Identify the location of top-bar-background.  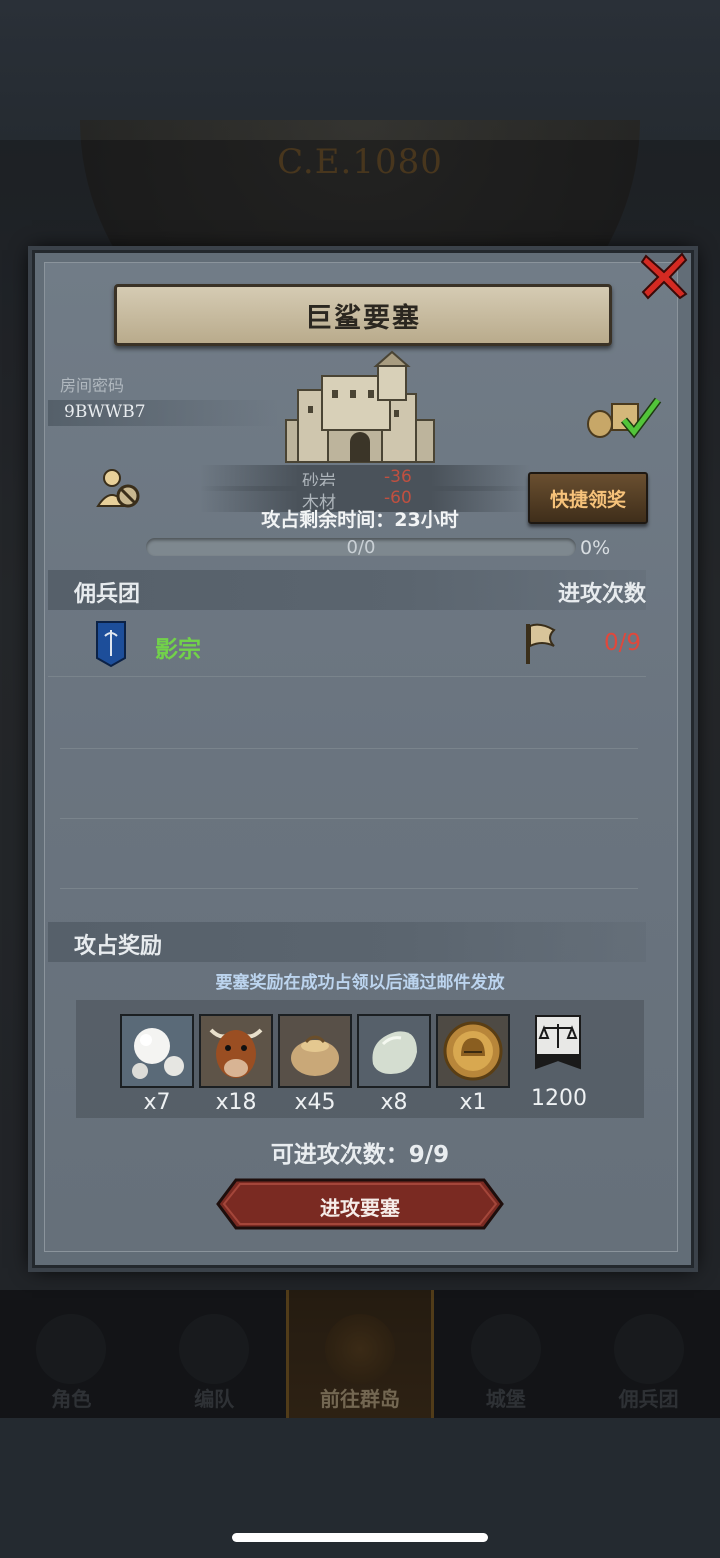
(360, 70).